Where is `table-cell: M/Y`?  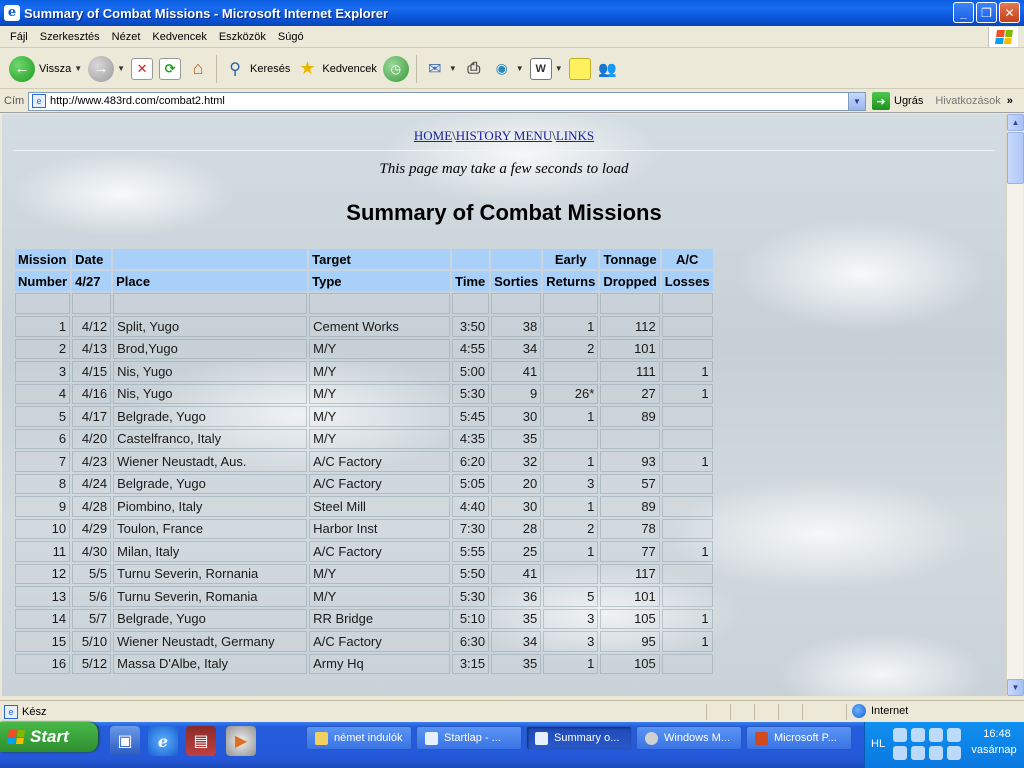
table-cell: M/Y is located at coordinates (380, 348).